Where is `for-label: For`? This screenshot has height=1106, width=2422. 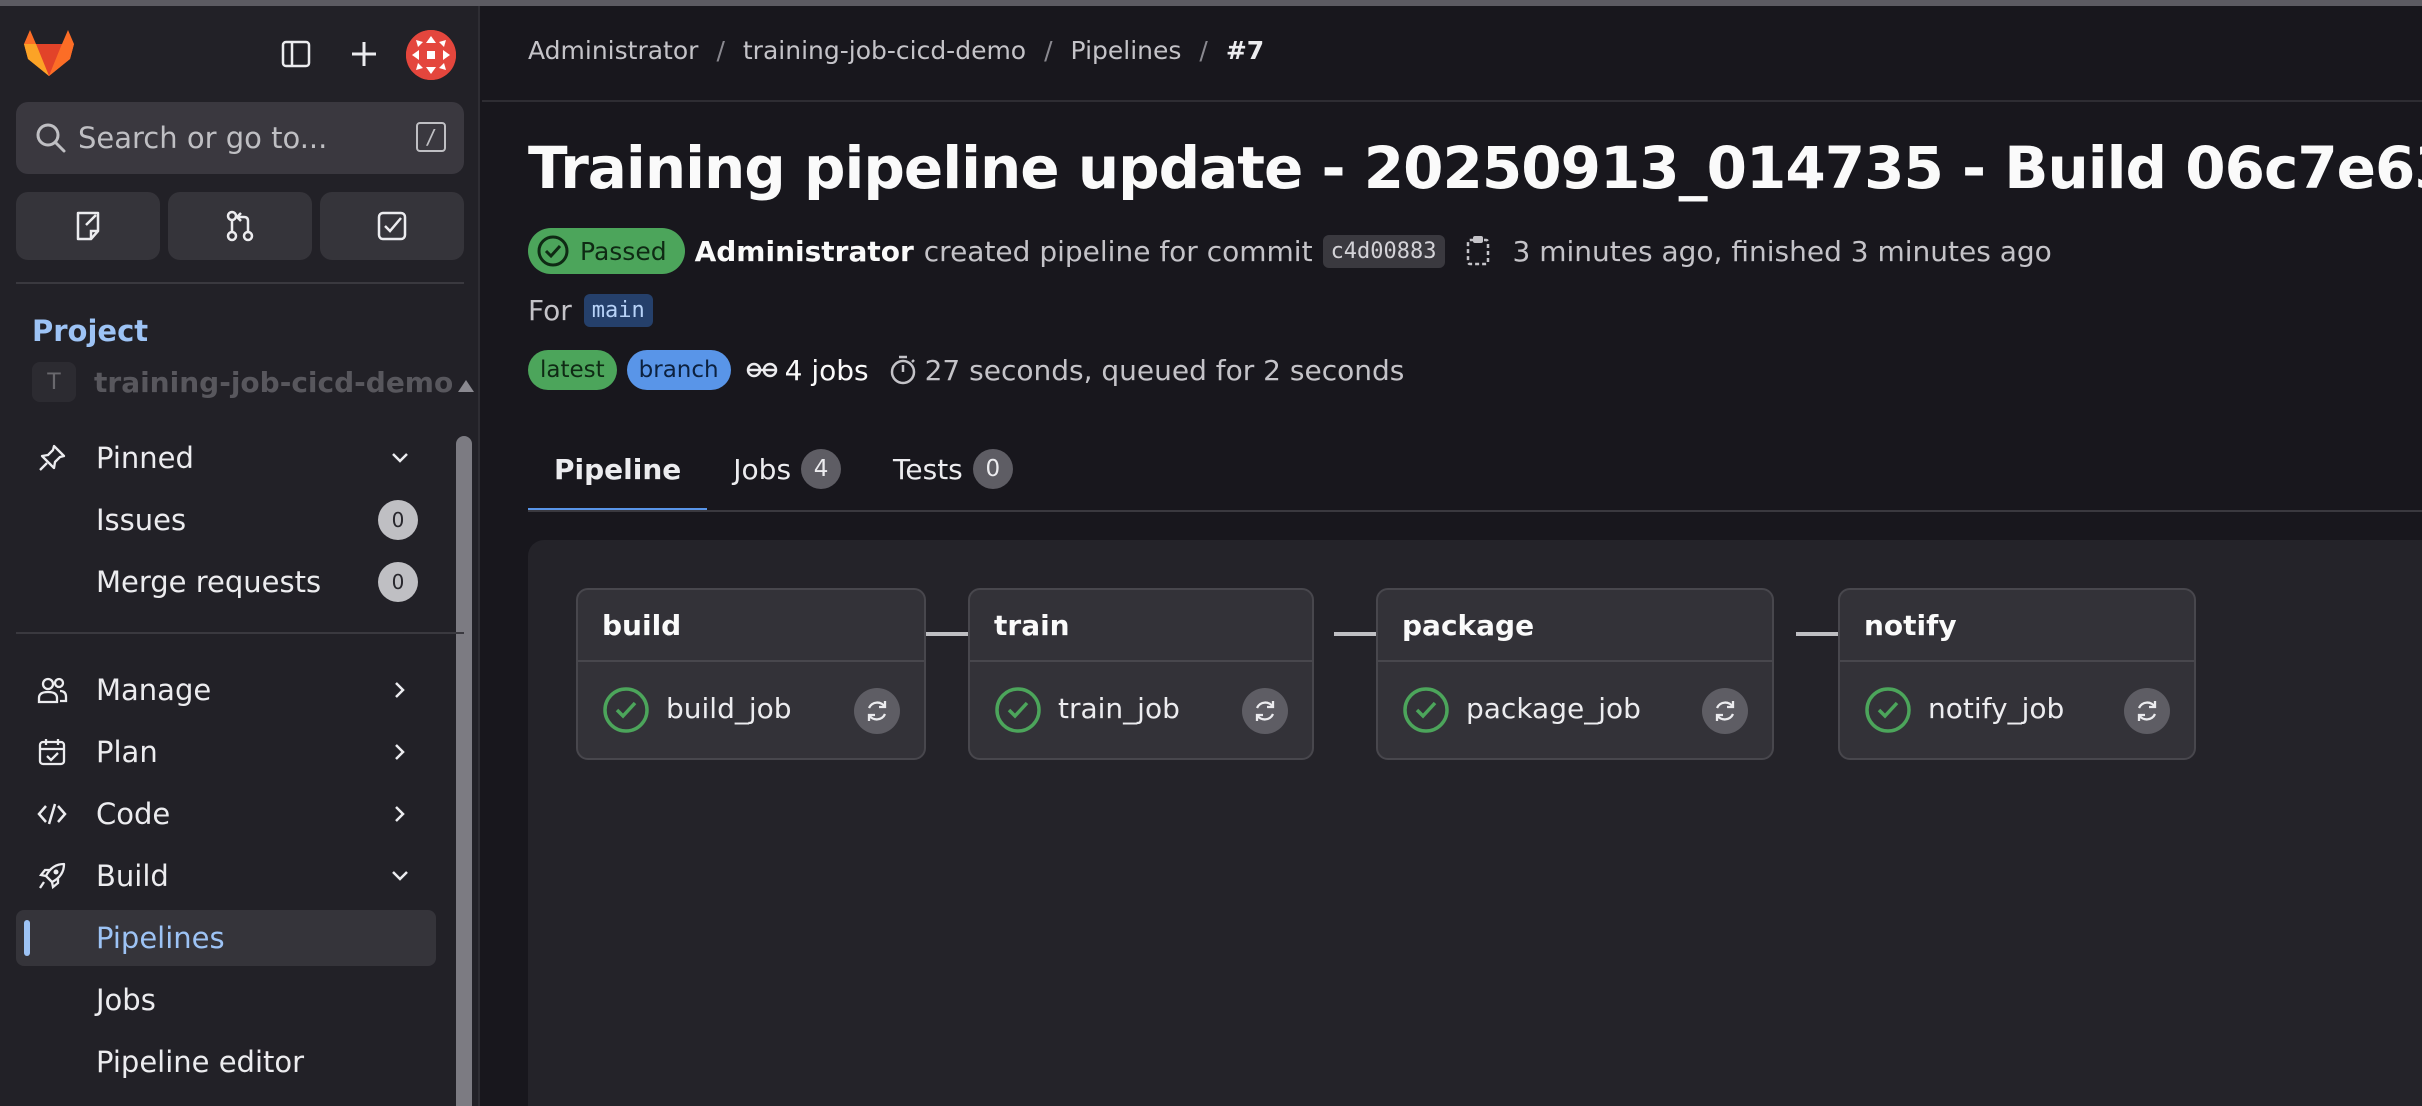 for-label: For is located at coordinates (550, 310).